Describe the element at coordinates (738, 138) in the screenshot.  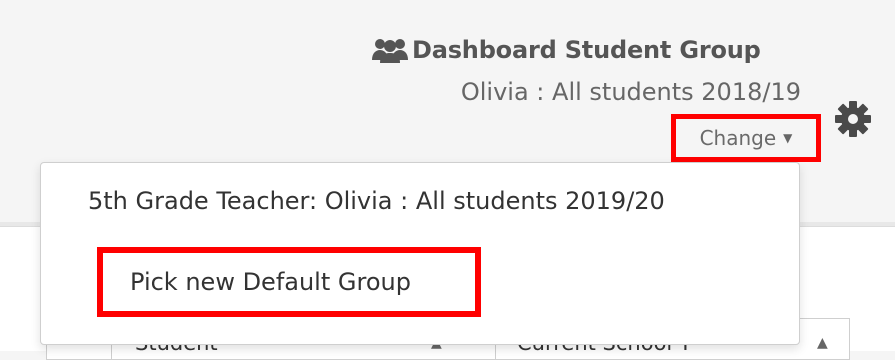
I see `change-button-label: Change` at that location.